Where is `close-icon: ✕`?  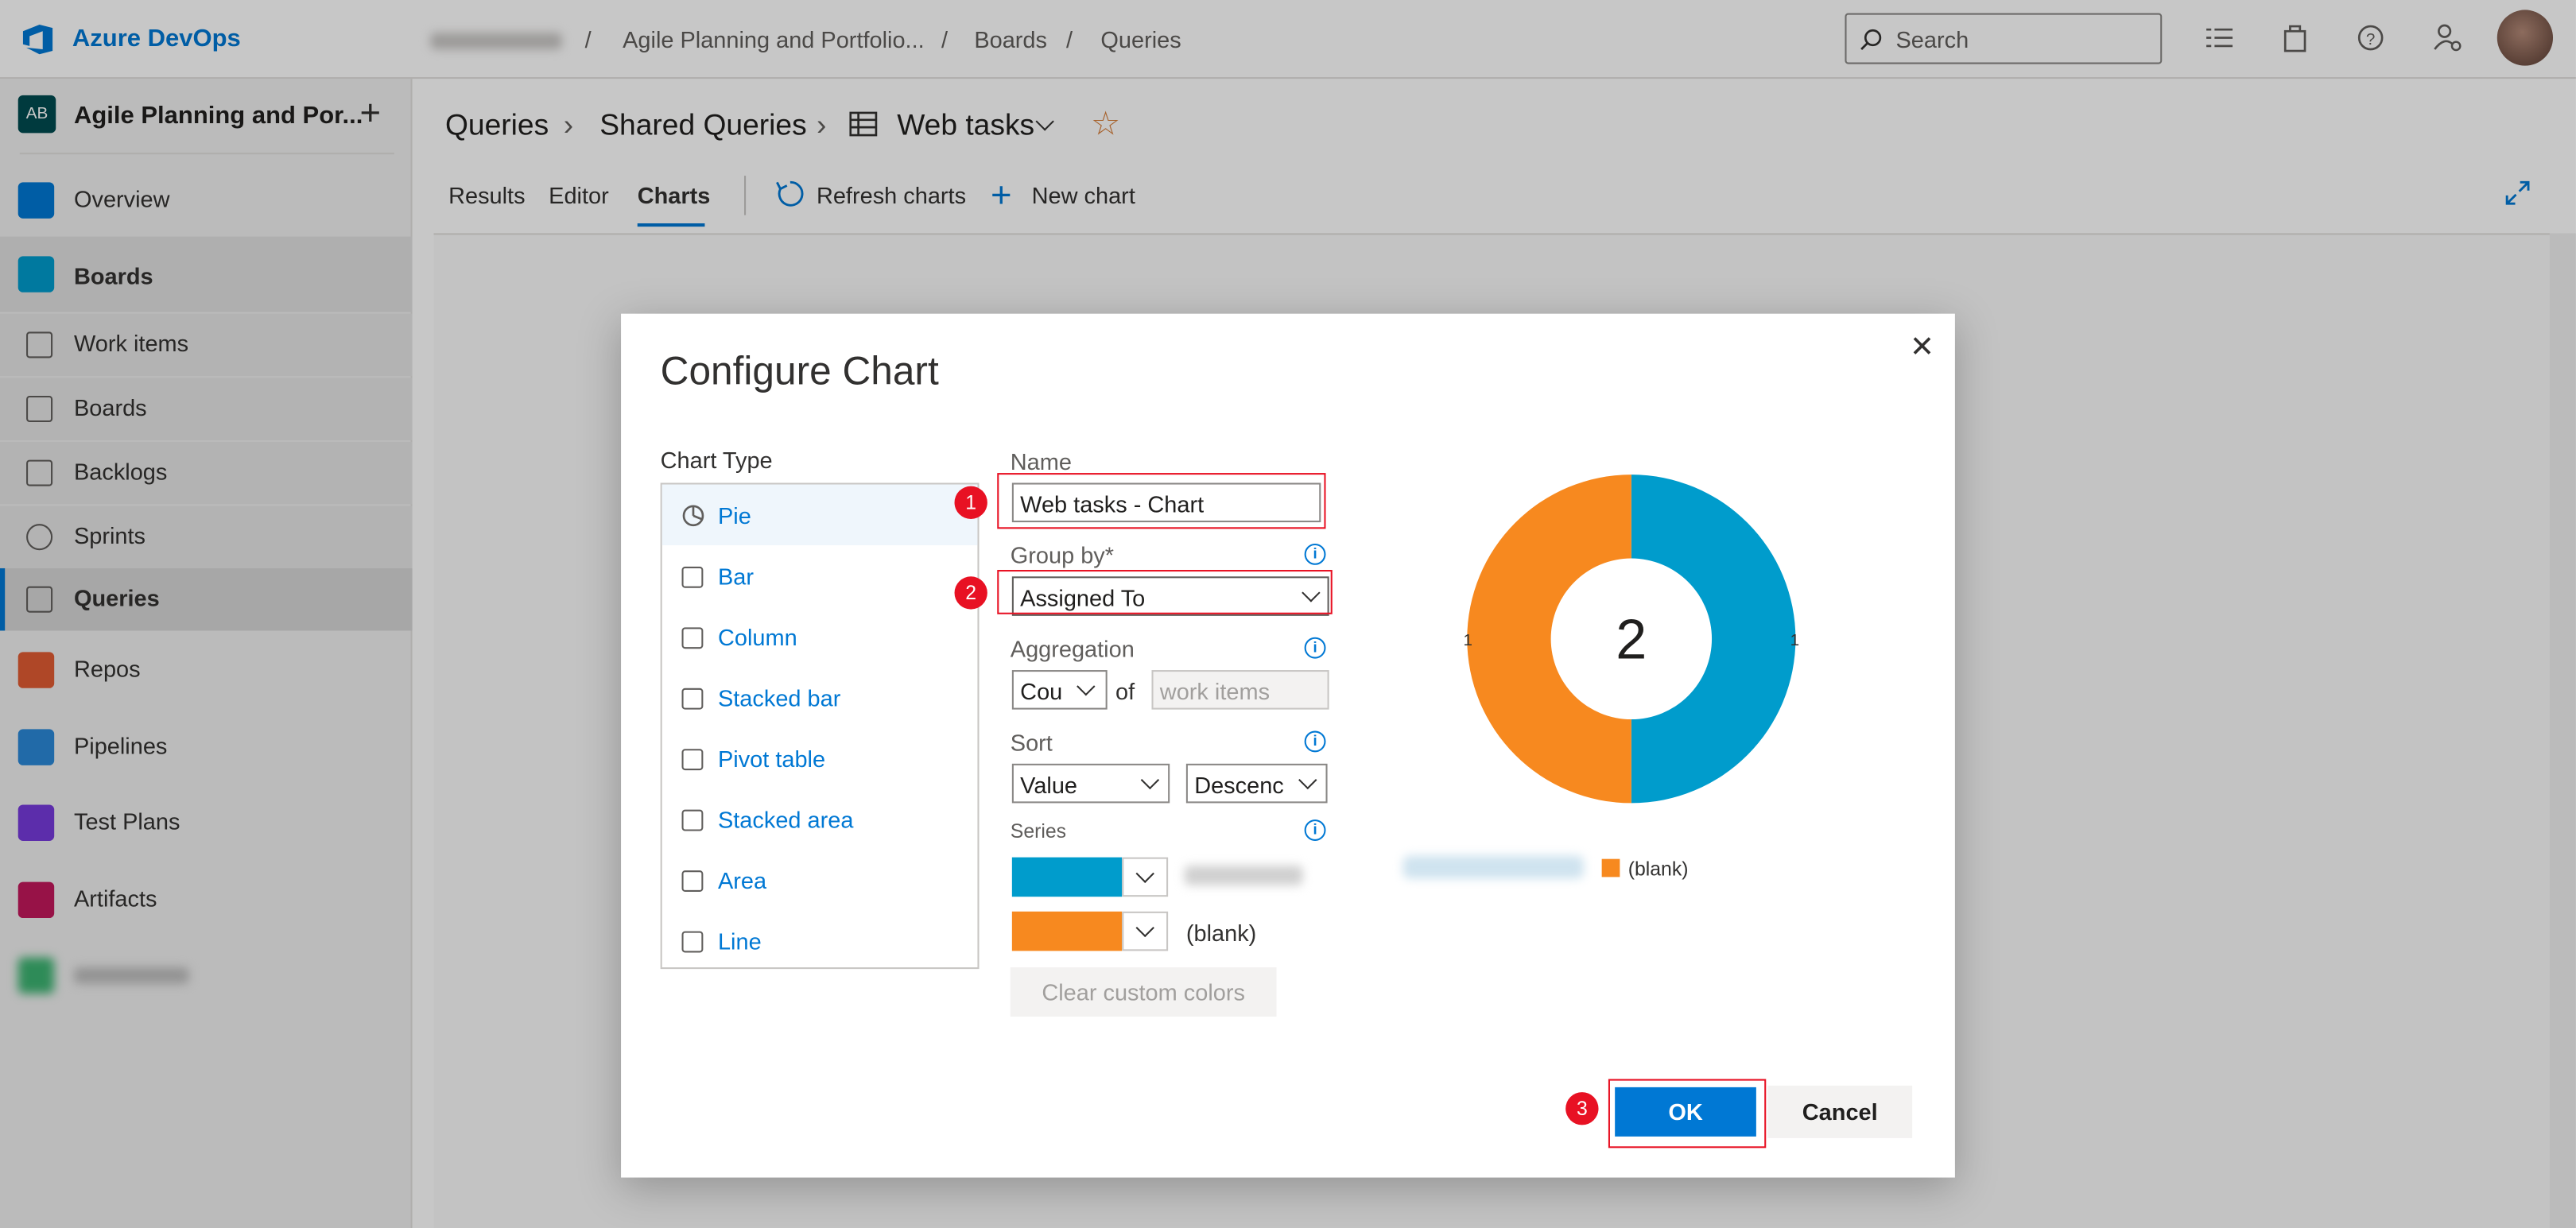 close-icon: ✕ is located at coordinates (1923, 346).